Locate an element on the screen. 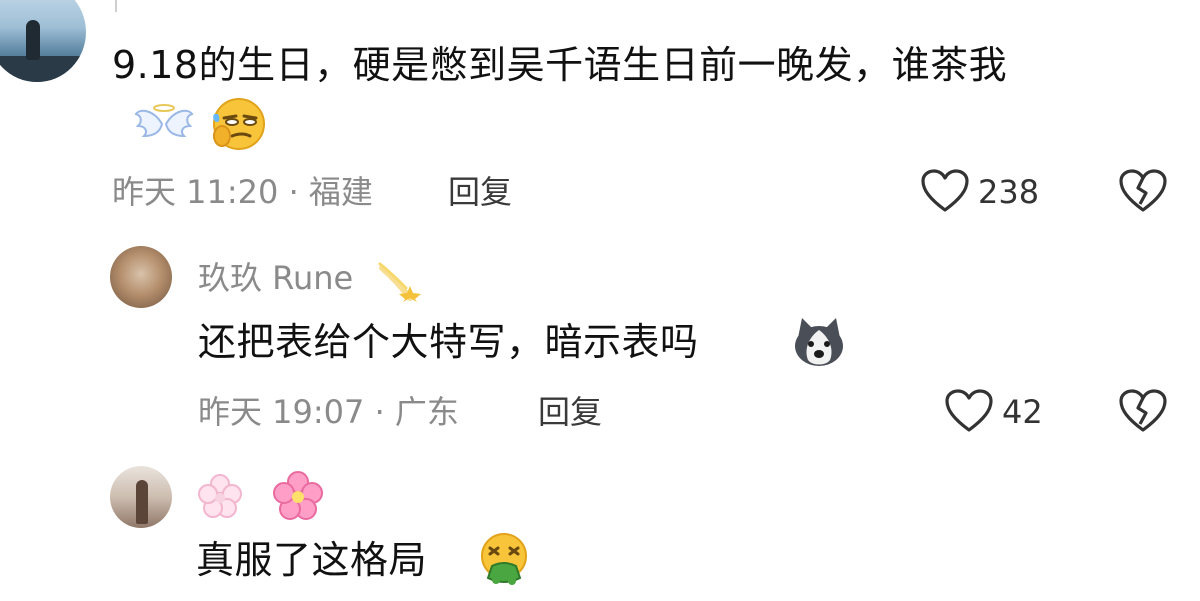 The image size is (1200, 601). comment-text: 还把表给个大特写，暗示表吗 is located at coordinates (448, 342).